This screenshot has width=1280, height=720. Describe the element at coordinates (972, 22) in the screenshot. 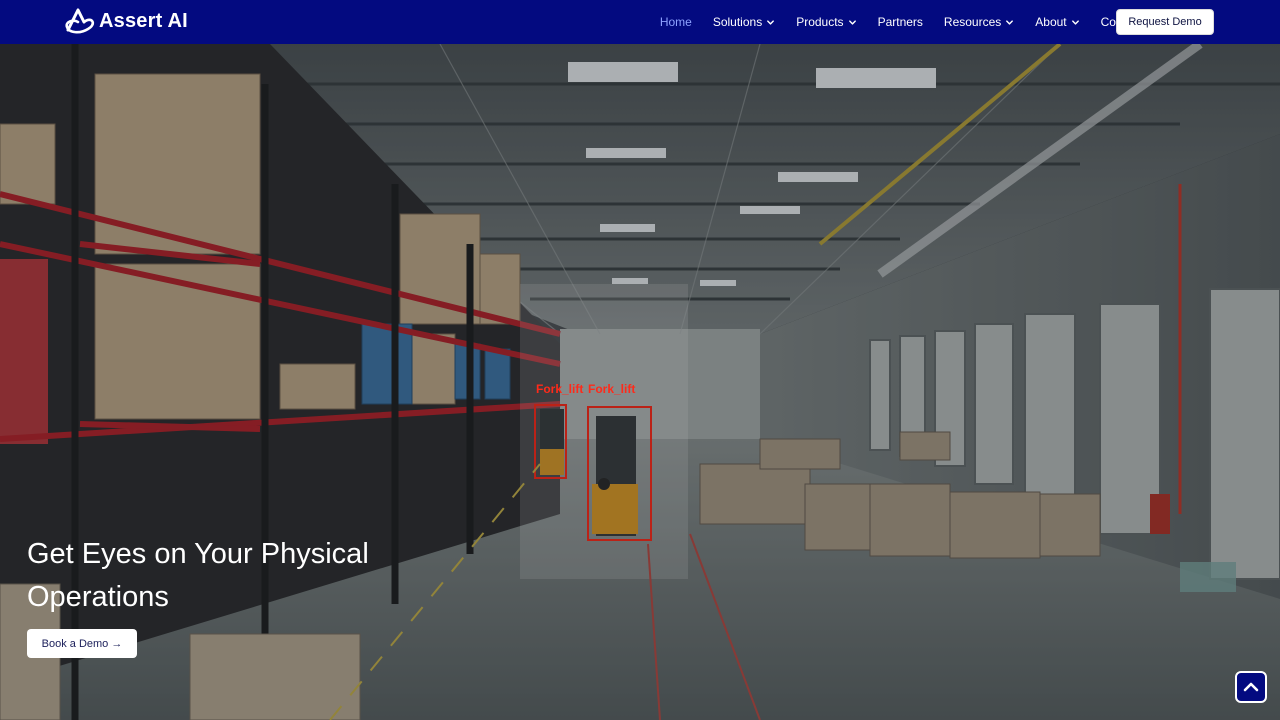

I see `nav-resources-label: Resources` at that location.